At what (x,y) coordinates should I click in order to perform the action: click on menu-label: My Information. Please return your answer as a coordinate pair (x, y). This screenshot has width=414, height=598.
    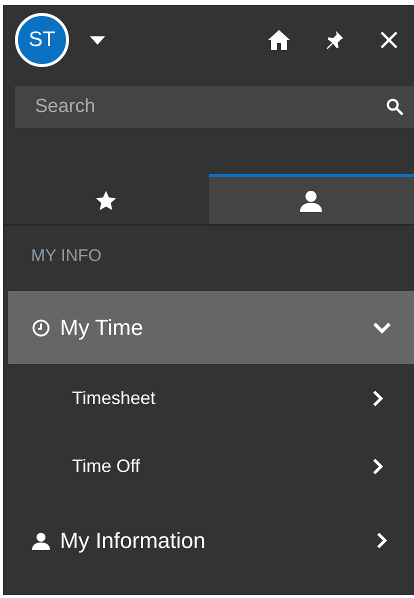
    Looking at the image, I should click on (133, 541).